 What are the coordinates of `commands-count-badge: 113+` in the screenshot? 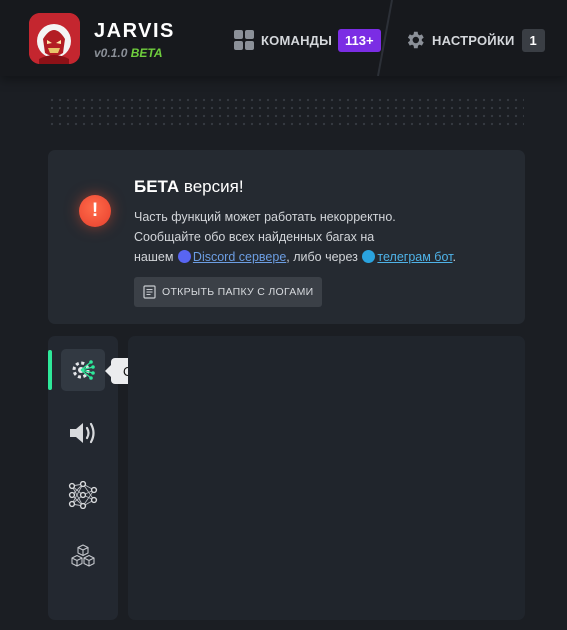 It's located at (359, 40).